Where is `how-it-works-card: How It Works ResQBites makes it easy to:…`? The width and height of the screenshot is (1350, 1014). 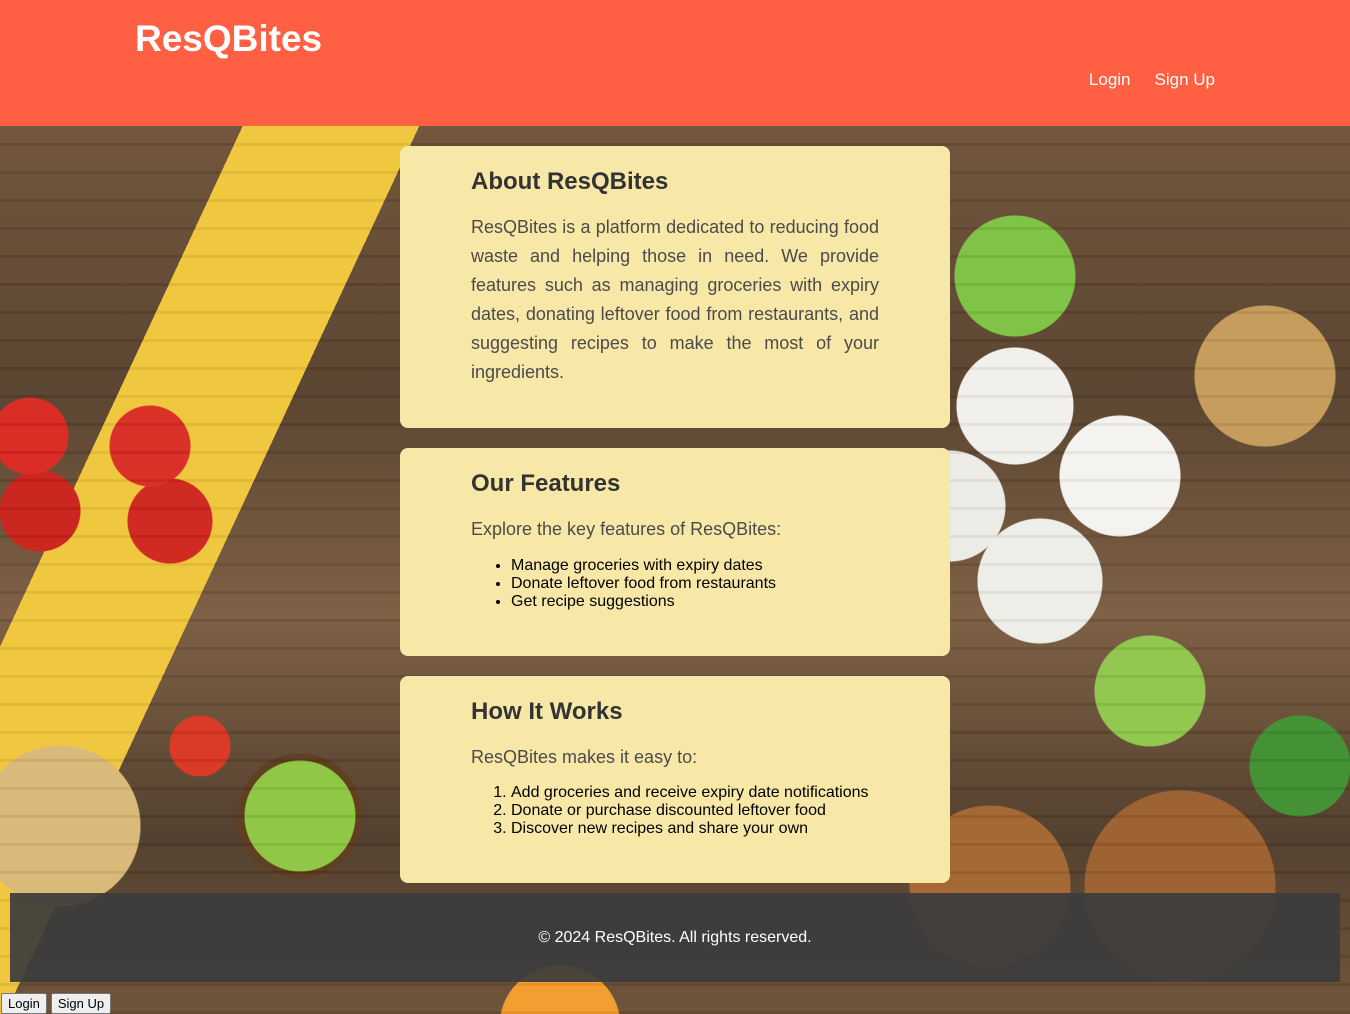
how-it-works-card: How It Works ResQBites makes it easy to:… is located at coordinates (675, 779).